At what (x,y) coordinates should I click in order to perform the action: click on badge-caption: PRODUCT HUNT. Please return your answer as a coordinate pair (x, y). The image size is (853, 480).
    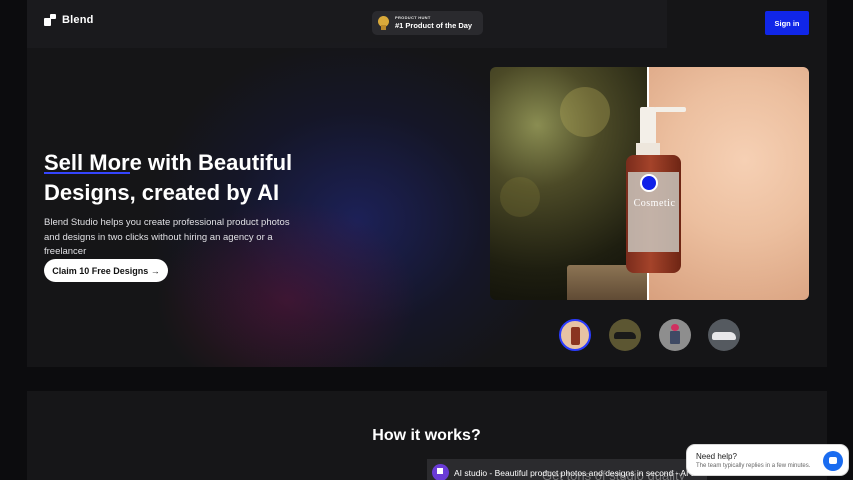
    Looking at the image, I should click on (413, 18).